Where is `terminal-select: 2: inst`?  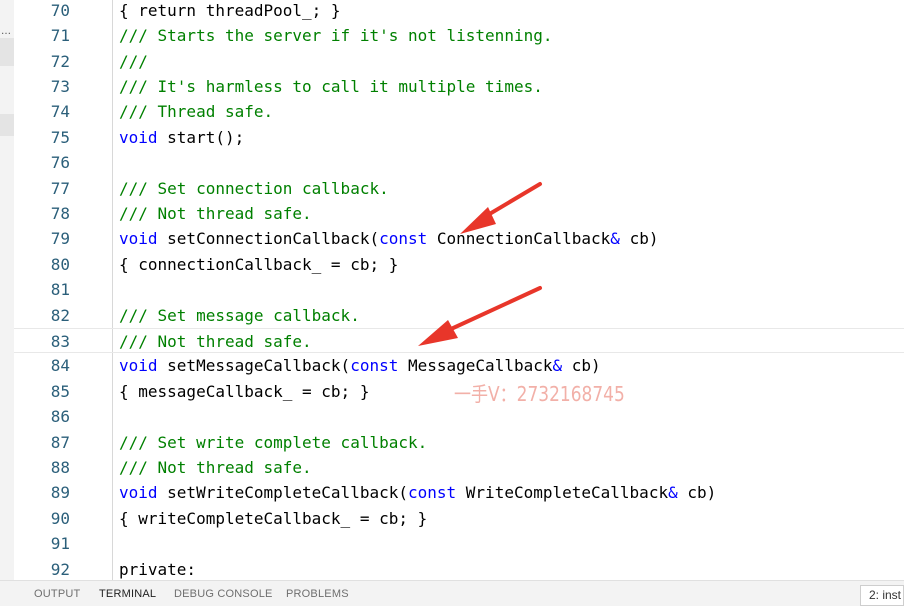
terminal-select: 2: inst is located at coordinates (882, 595).